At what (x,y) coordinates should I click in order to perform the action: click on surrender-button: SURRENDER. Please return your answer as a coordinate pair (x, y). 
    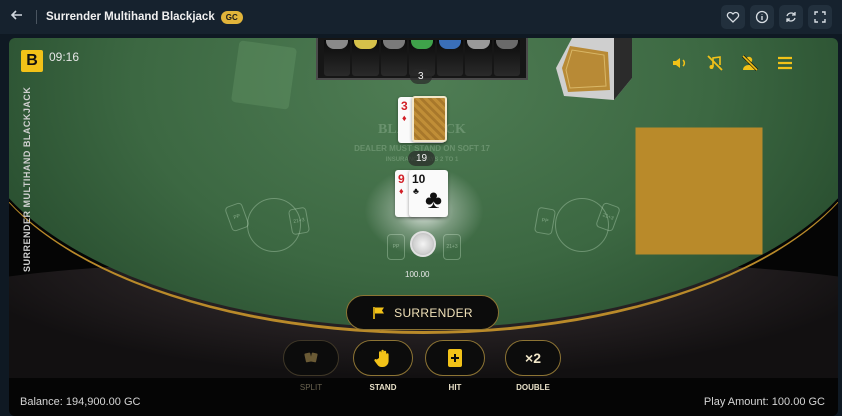
    Looking at the image, I should click on (422, 312).